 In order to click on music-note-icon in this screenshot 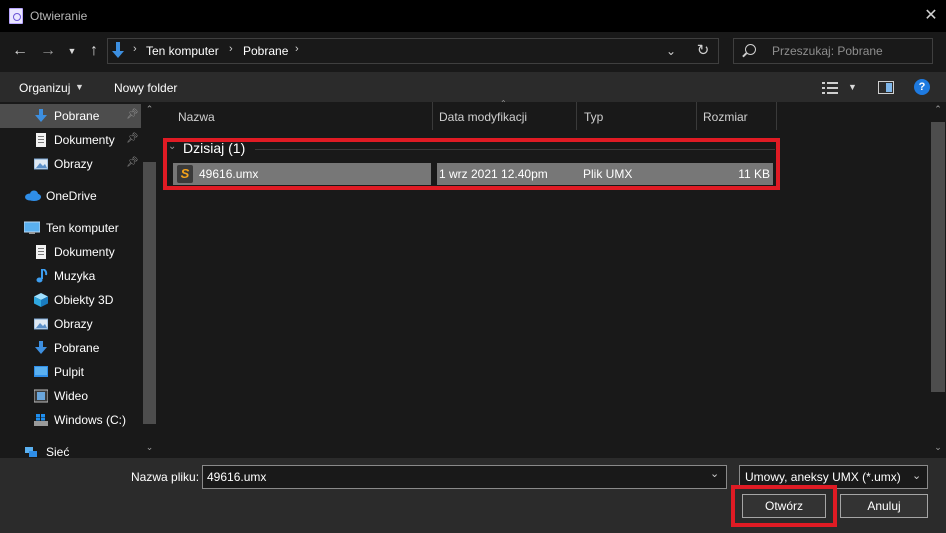, I will do `click(42, 276)`.